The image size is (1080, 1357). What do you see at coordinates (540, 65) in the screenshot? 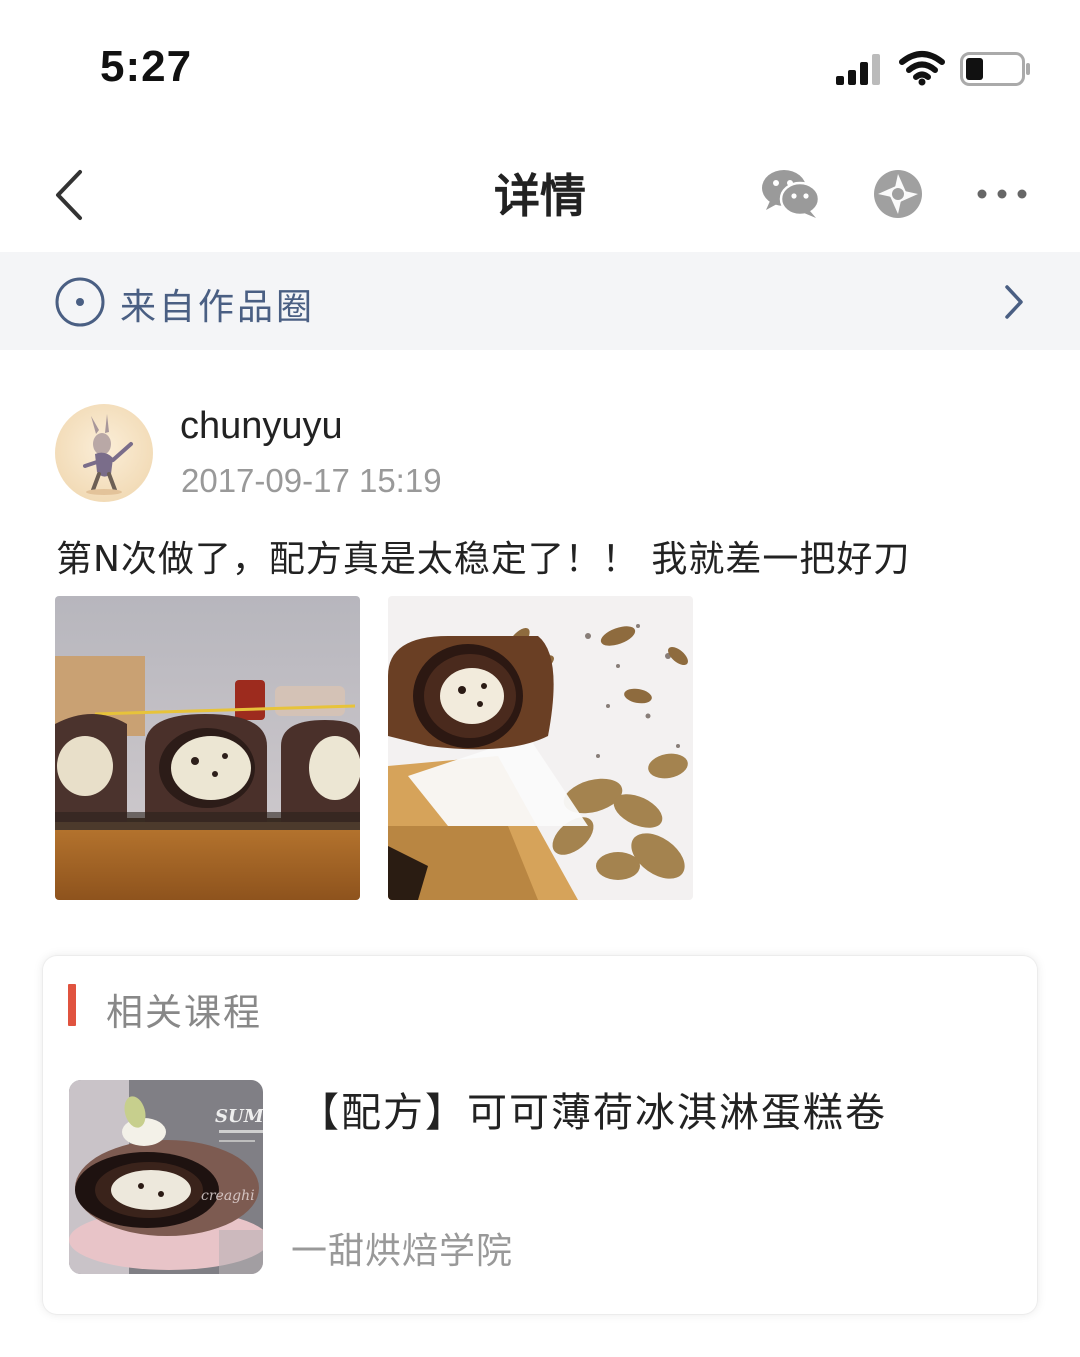
I see `status-bar: 5:27` at bounding box center [540, 65].